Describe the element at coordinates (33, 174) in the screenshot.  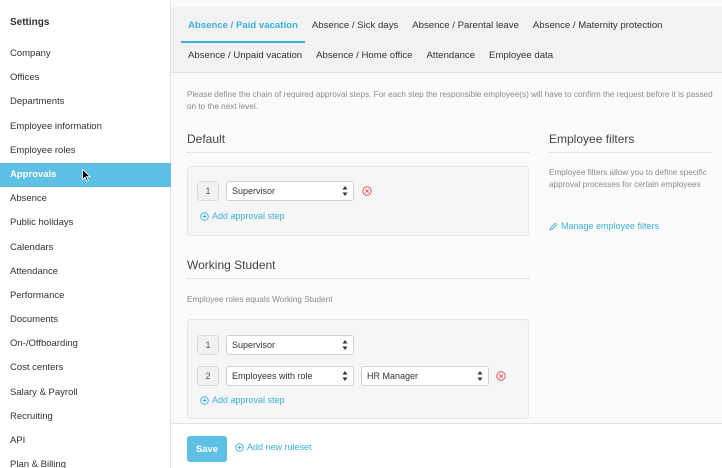
I see `sidebar-item-label: Approvals` at that location.